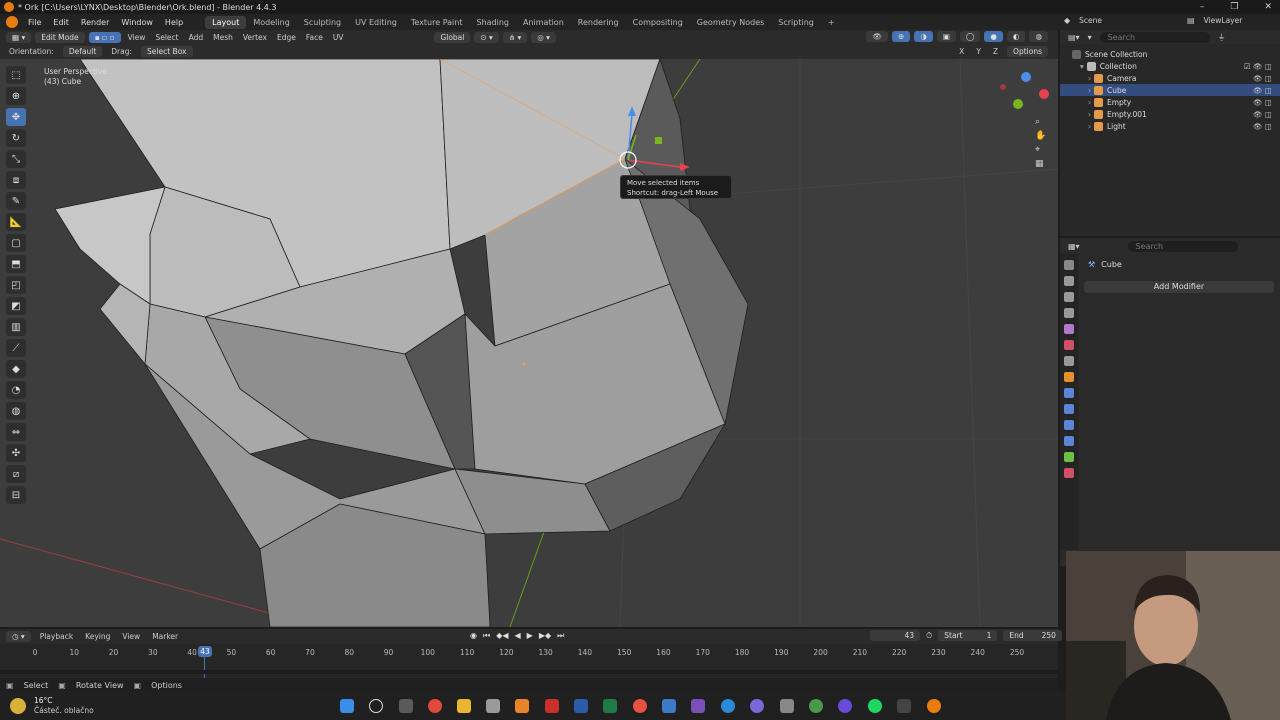 Image resolution: width=1280 pixels, height=720 pixels. What do you see at coordinates (1069, 329) in the screenshot?
I see `scene-tab-icon` at bounding box center [1069, 329].